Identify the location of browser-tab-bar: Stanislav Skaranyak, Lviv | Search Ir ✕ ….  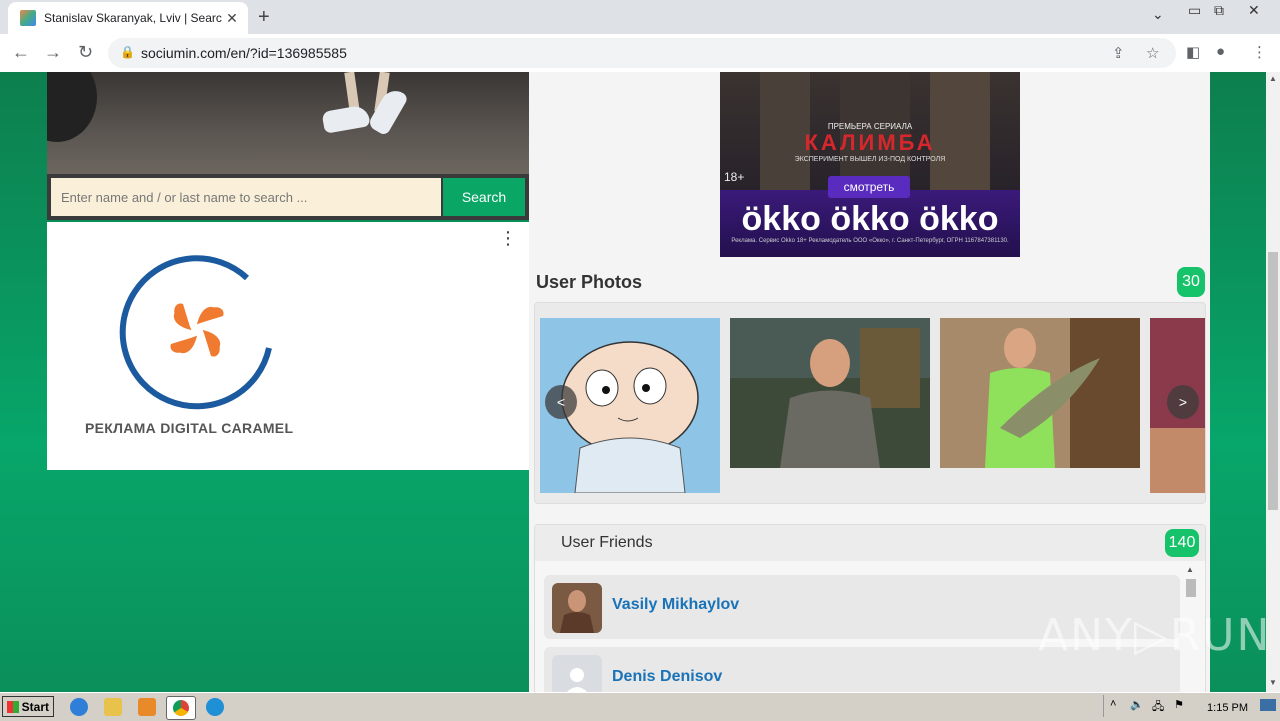
(640, 17).